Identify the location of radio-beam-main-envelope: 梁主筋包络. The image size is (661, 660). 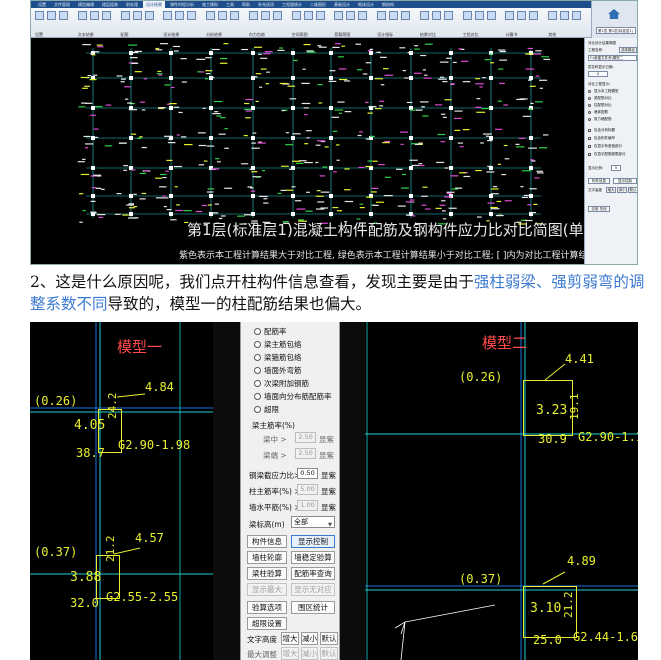
(294, 345).